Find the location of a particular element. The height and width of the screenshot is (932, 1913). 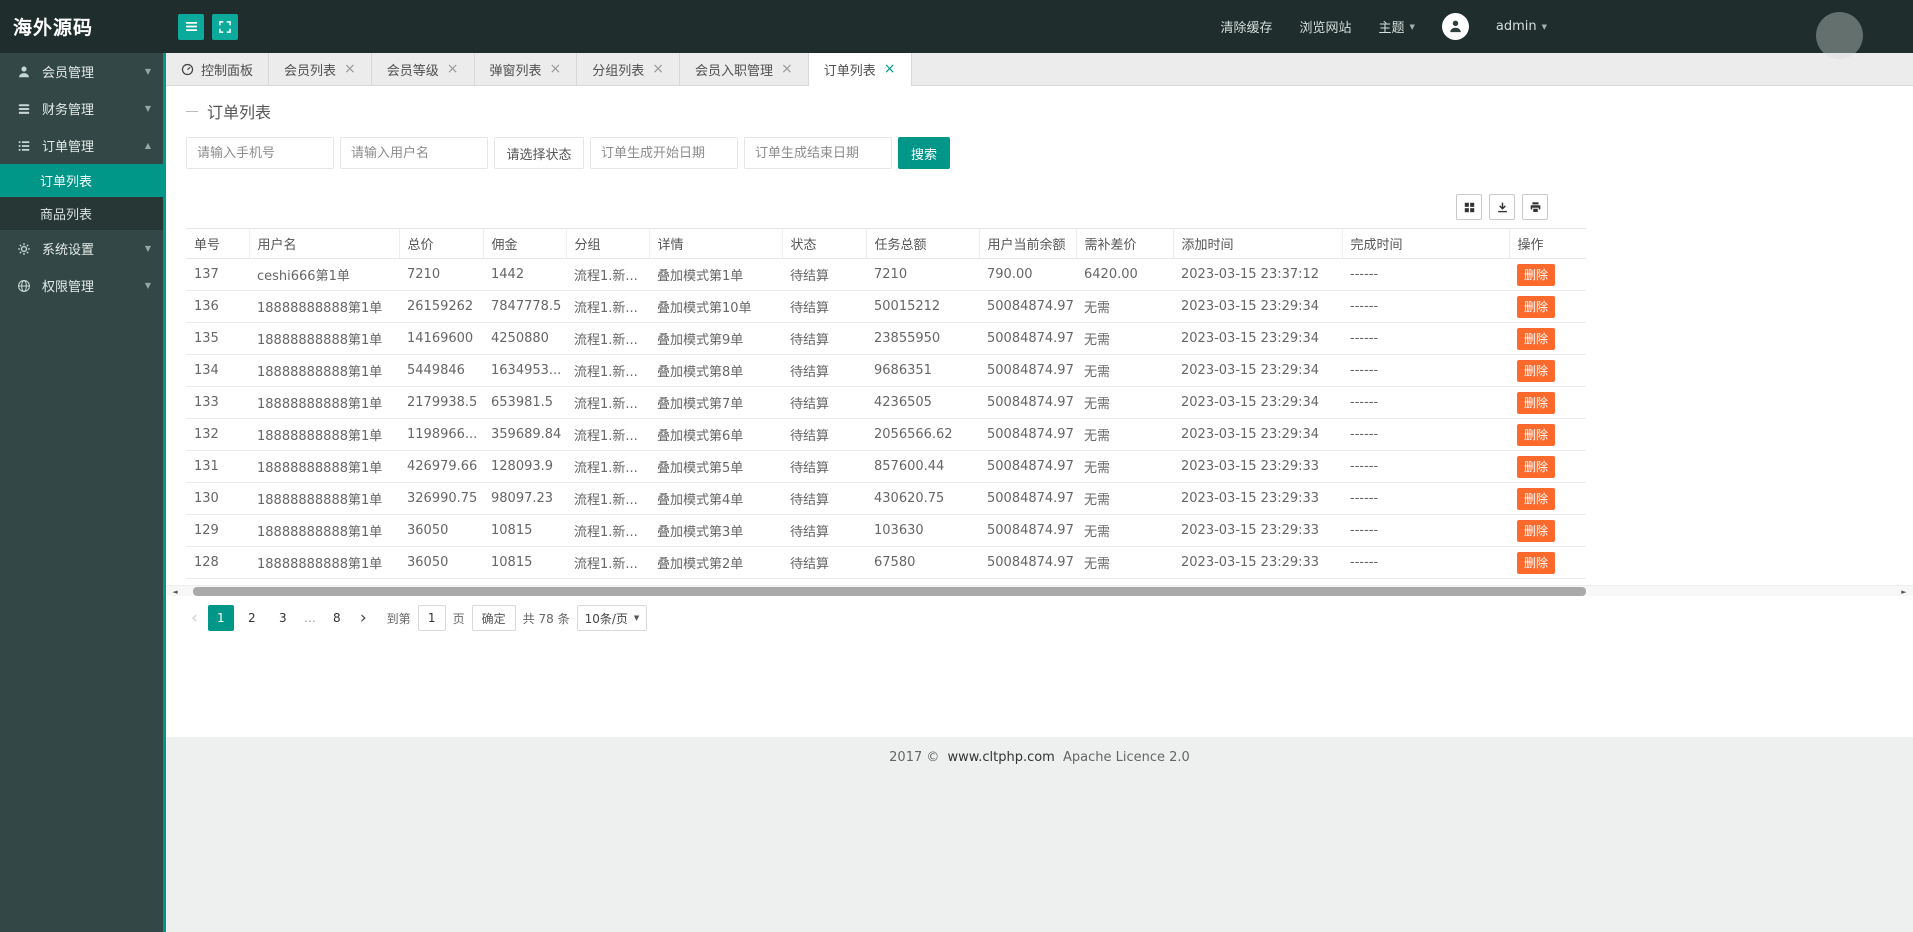

sidebar-item-label: 会员管理 is located at coordinates (68, 73).